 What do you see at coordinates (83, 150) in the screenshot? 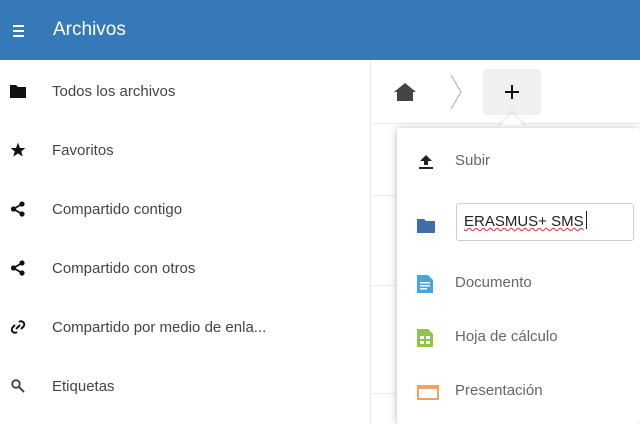
I see `sidebar-item-label: Favoritos` at bounding box center [83, 150].